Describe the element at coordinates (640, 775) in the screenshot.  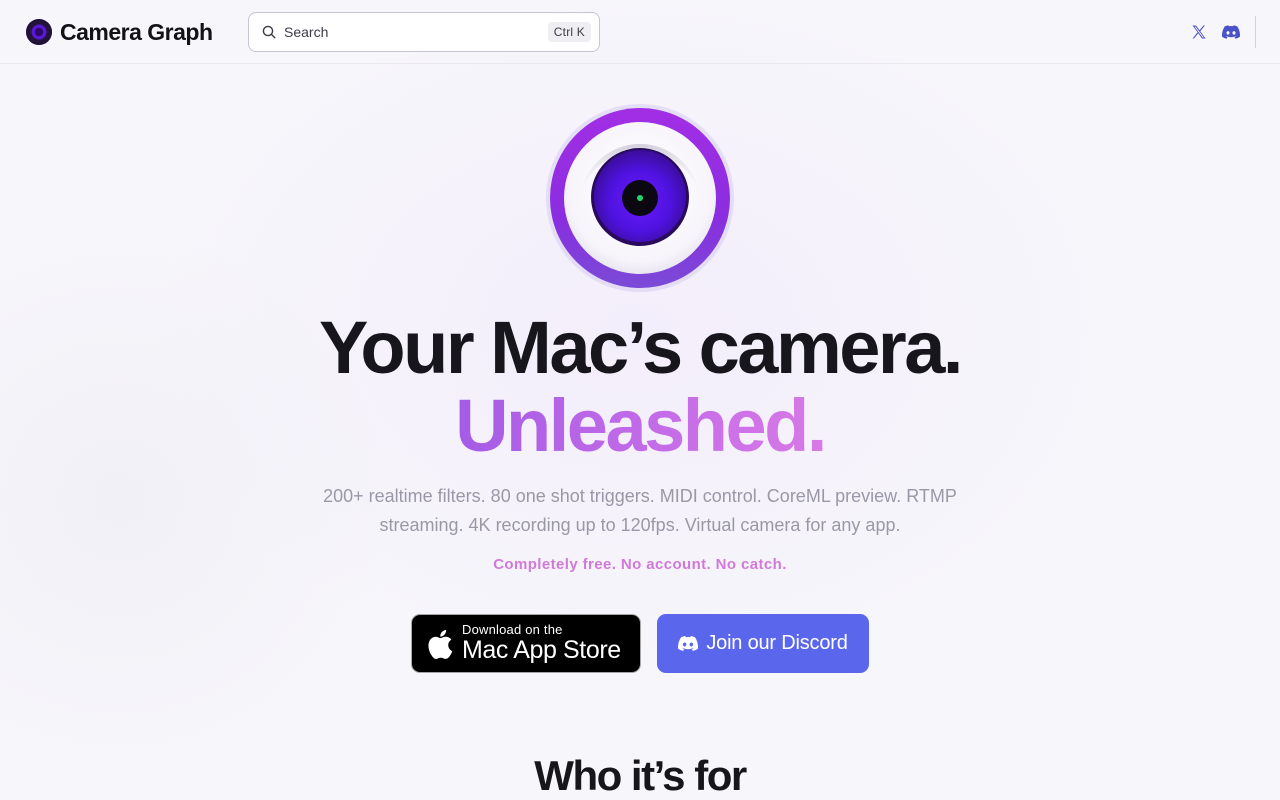
I see `who-its-for-heading: Who it’s for` at that location.